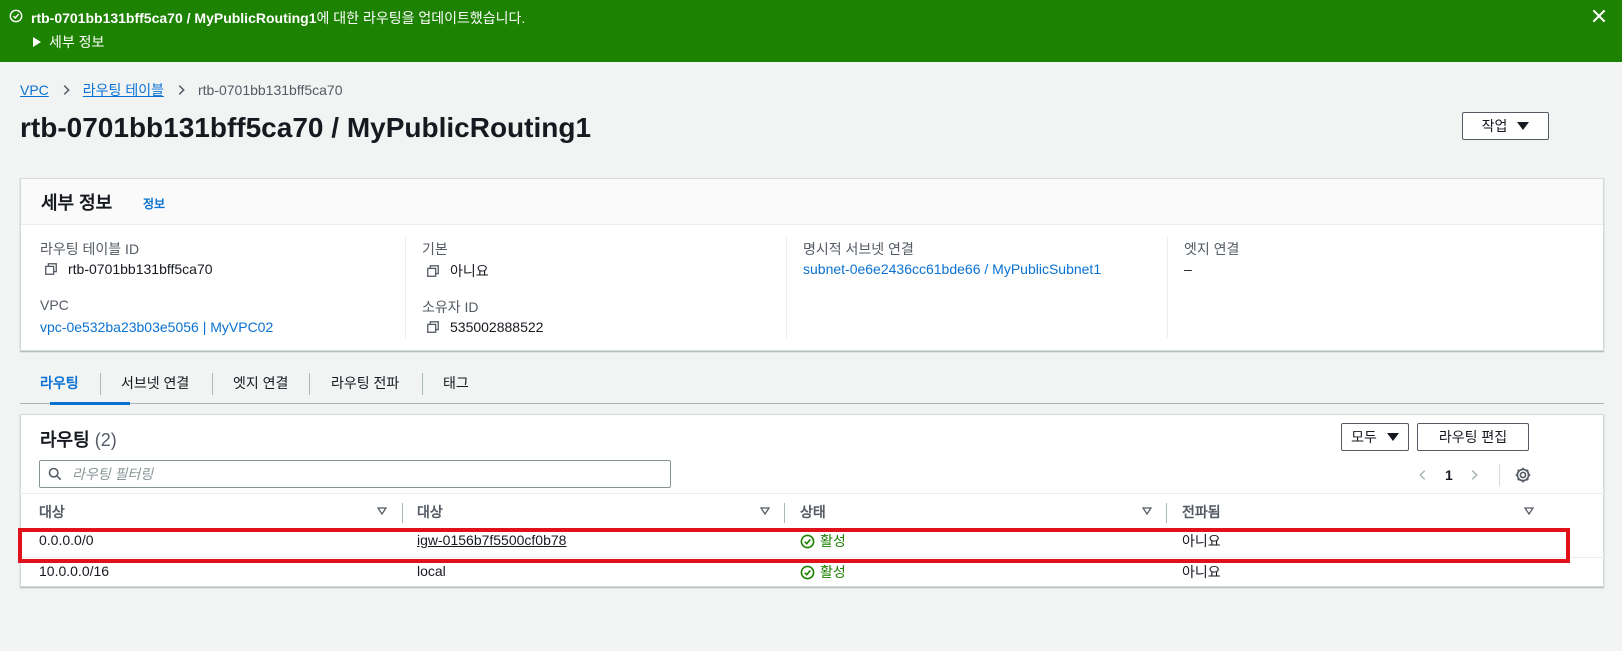 The image size is (1622, 651). Describe the element at coordinates (174, 18) in the screenshot. I see `flash-resource: rtb-0701bb131bff5ca70 / MyPublicRouting1` at that location.